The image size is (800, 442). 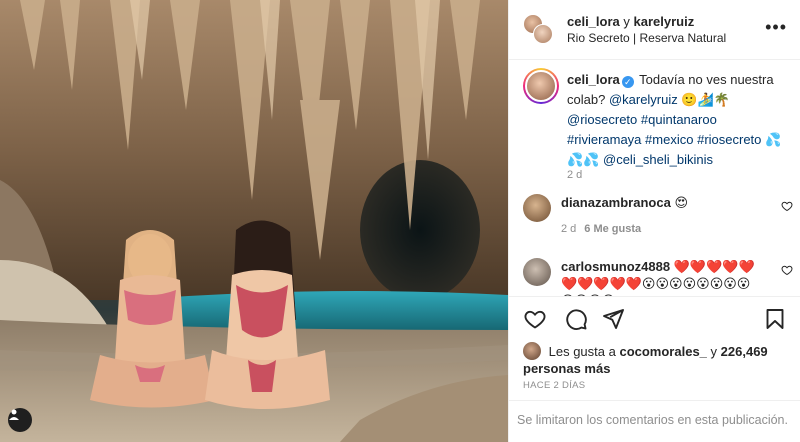 What do you see at coordinates (541, 86) in the screenshot?
I see `caption-avatar` at bounding box center [541, 86].